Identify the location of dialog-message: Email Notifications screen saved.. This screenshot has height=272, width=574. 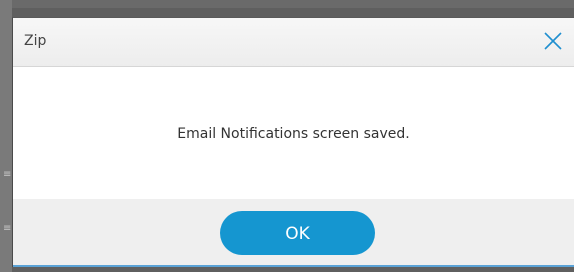
(293, 134).